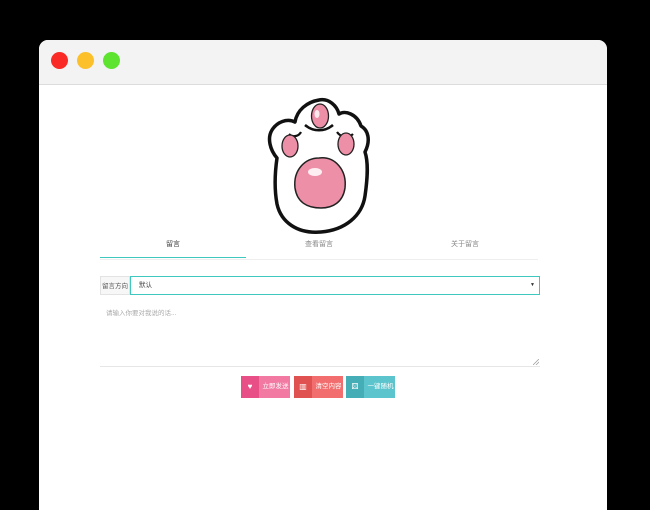 This screenshot has height=510, width=650. What do you see at coordinates (355, 387) in the screenshot?
I see `dice-icon: ⚄` at bounding box center [355, 387].